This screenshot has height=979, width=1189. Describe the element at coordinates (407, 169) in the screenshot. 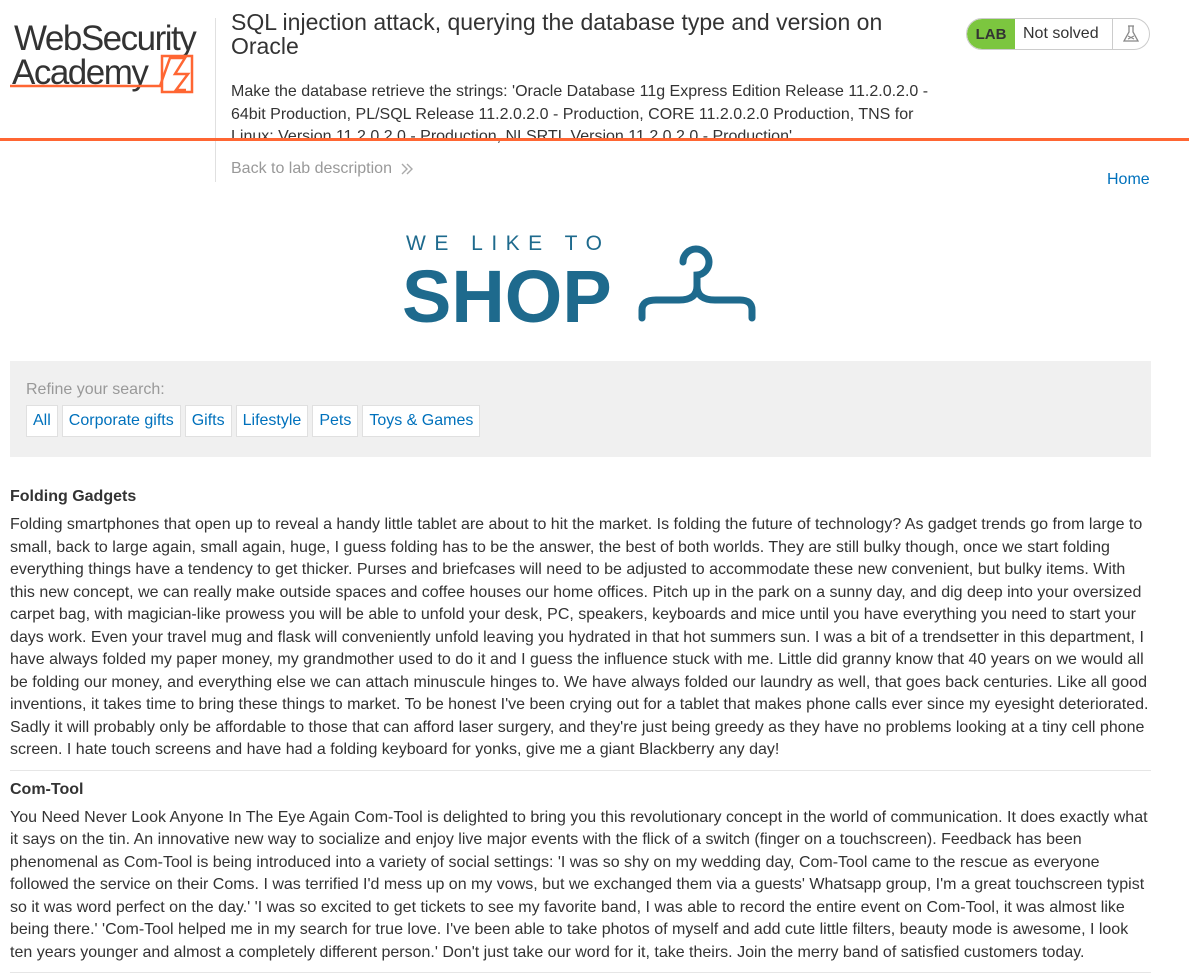

I see `double-chevron-right-icon` at that location.